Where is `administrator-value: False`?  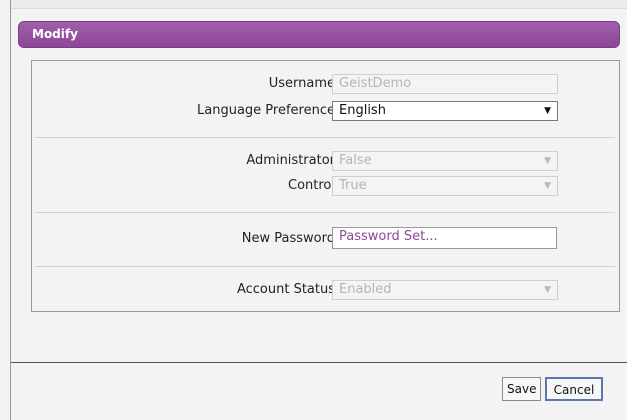 administrator-value: False is located at coordinates (355, 160).